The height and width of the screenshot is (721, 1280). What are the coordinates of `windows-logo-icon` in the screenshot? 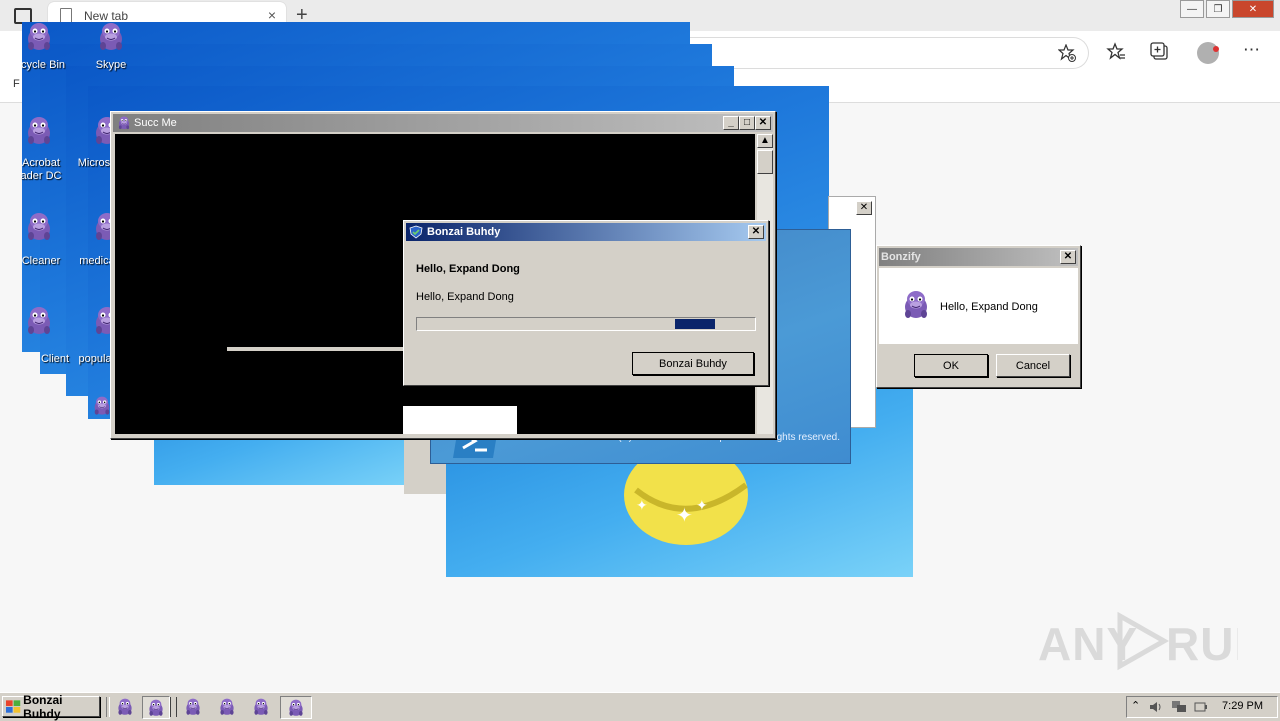 It's located at (13, 706).